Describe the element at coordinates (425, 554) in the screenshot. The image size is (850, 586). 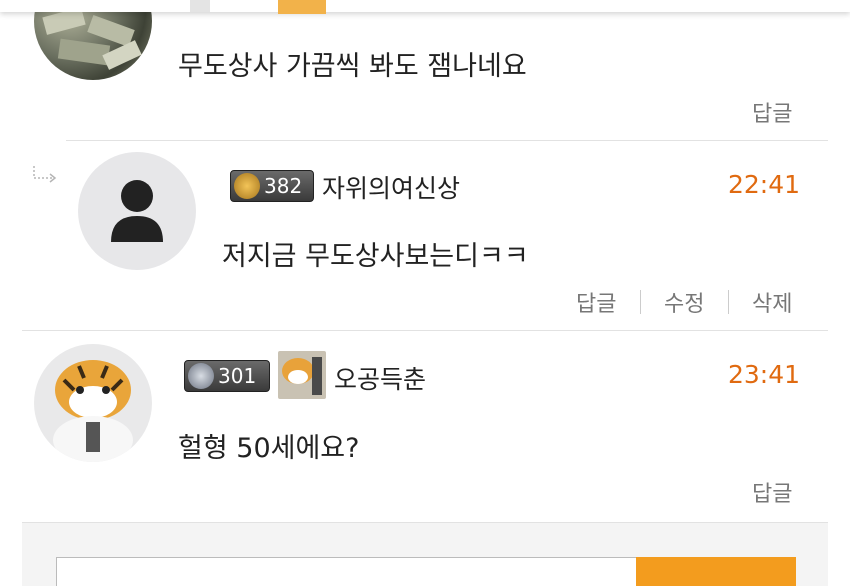
I see `comment-input-area` at that location.